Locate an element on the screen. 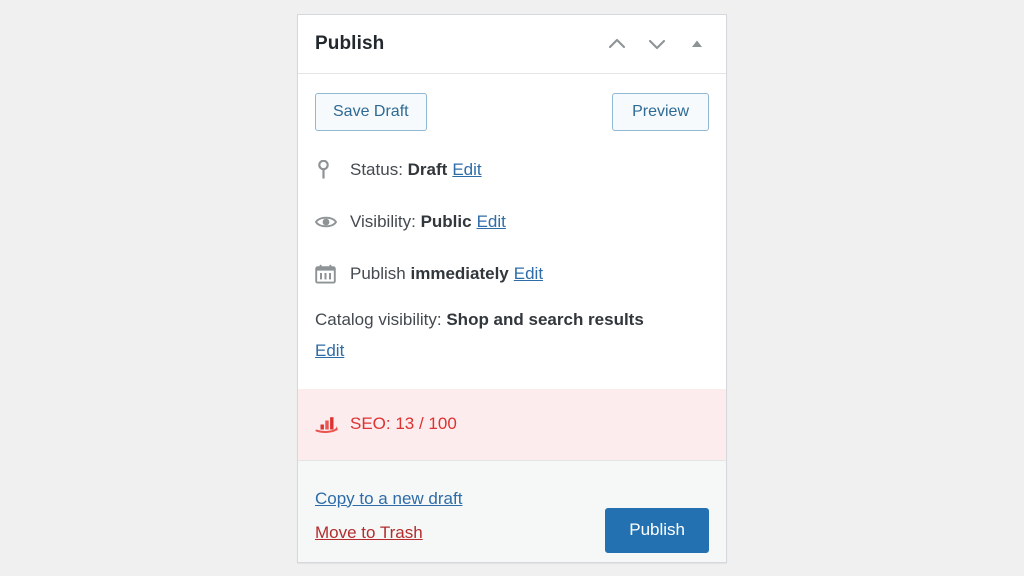 This screenshot has width=1024, height=576. seo-score-band: SEO: 13 / 100 is located at coordinates (512, 424).